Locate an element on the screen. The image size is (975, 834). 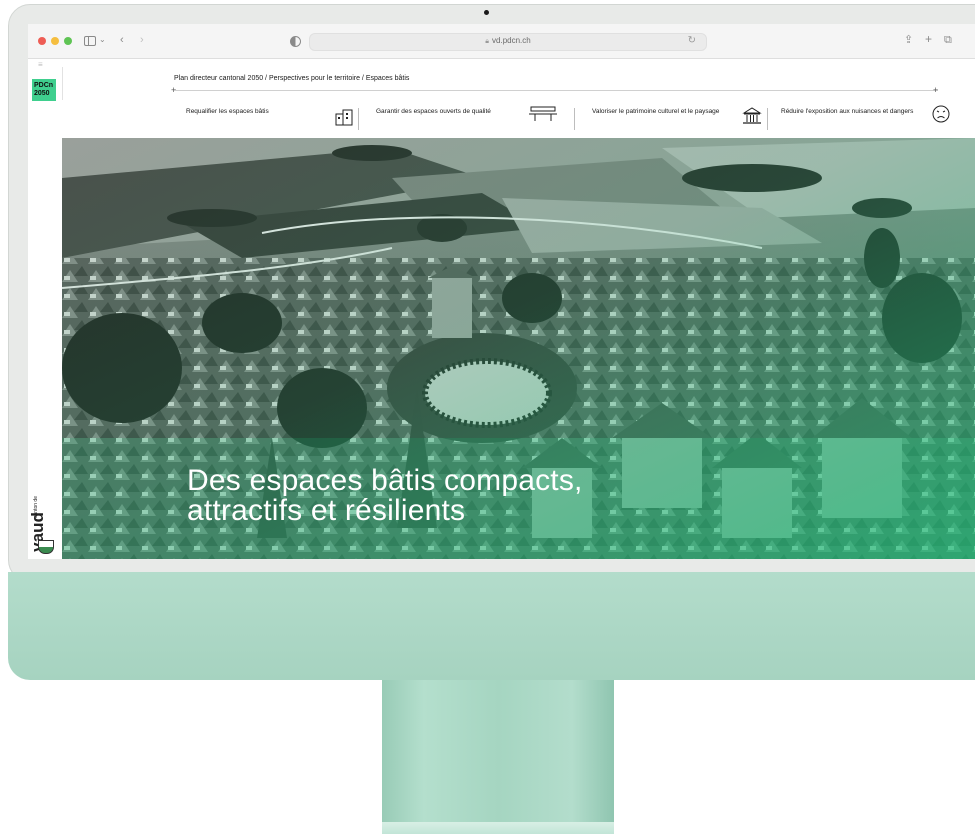
privacy-shield-icon is located at coordinates (295, 41).